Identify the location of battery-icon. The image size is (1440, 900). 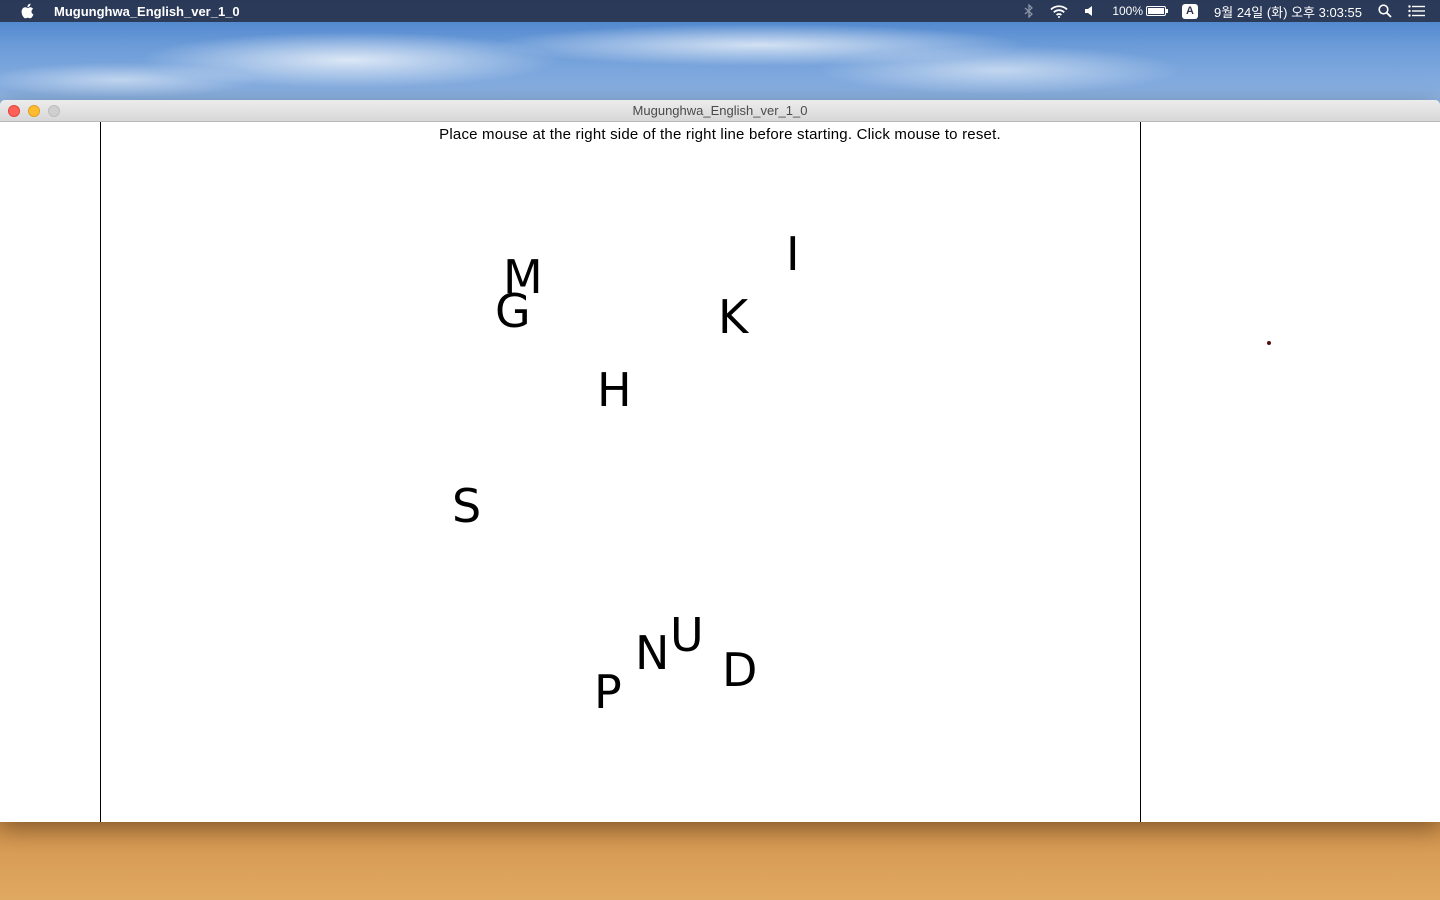
(1157, 11).